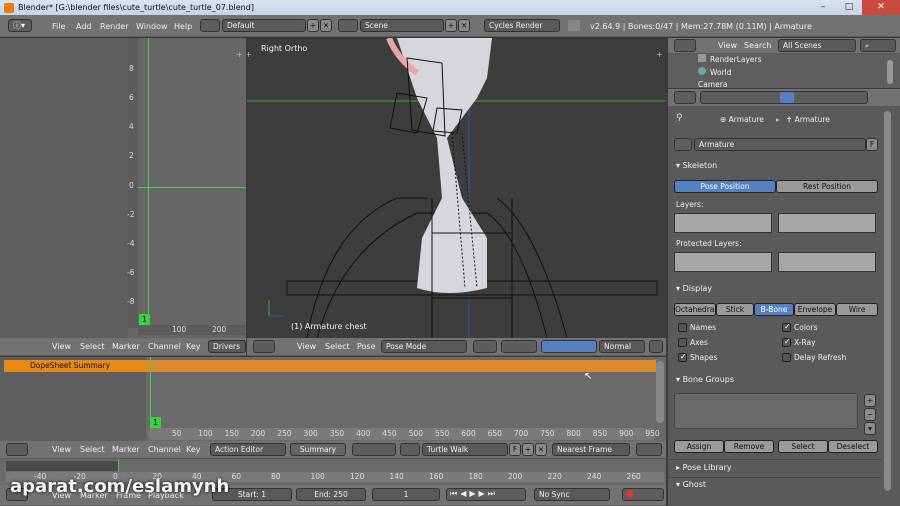  I want to click on pin-icon: ⚲, so click(682, 119).